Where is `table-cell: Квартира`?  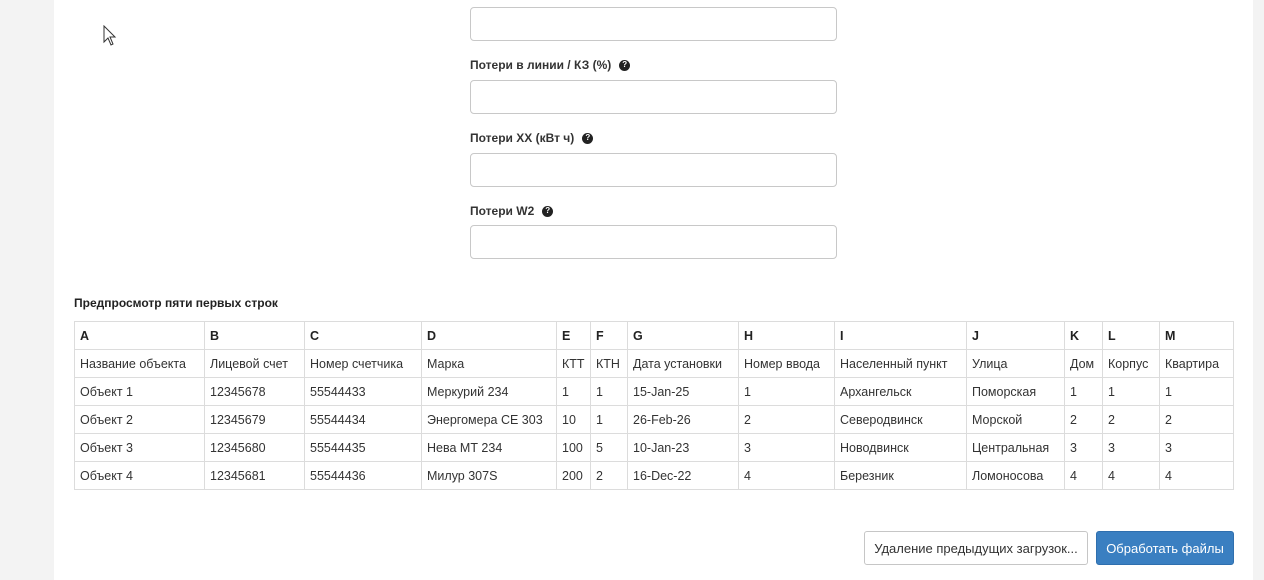
table-cell: Квартира is located at coordinates (1196, 363).